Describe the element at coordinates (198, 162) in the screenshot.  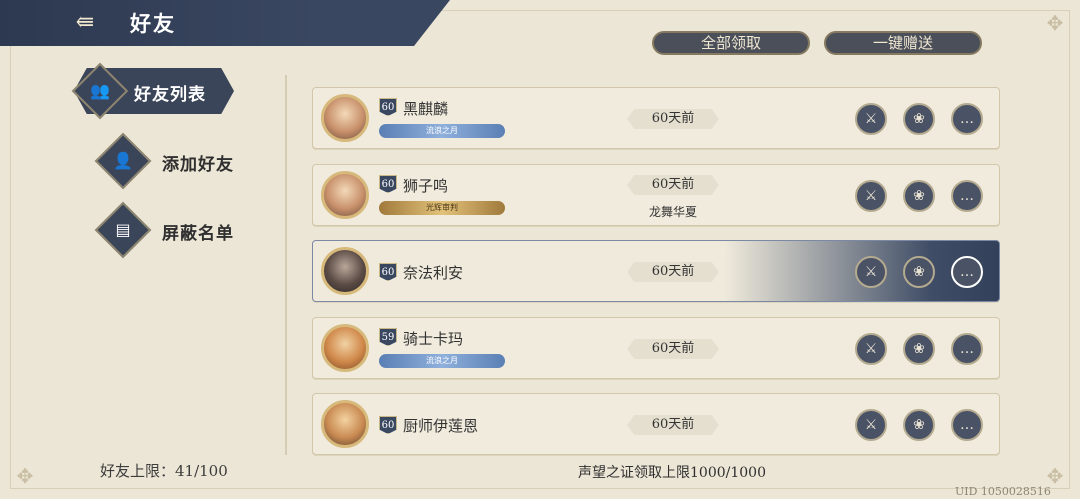
I see `sidebar-item-add-friend: 添加好友` at that location.